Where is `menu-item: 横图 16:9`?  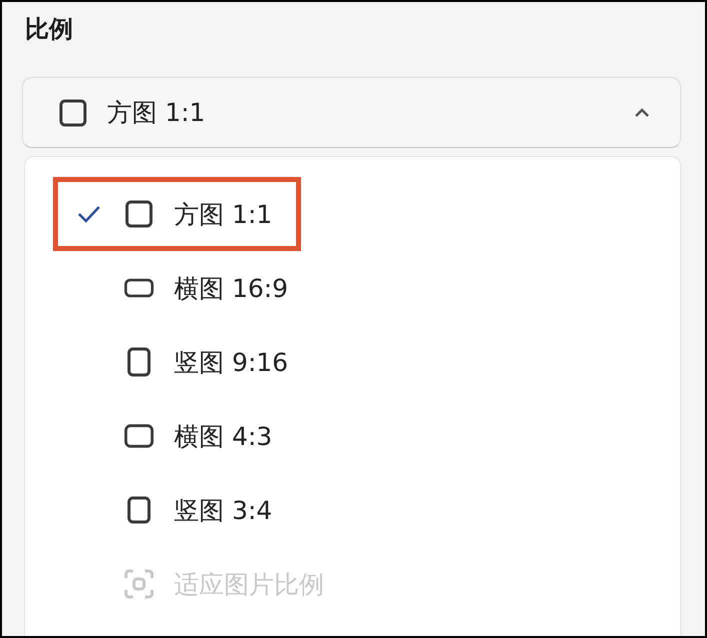 menu-item: 横图 16:9 is located at coordinates (185, 288).